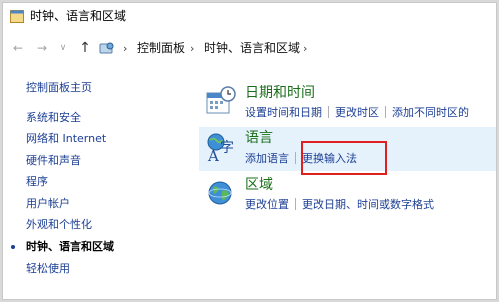 This screenshot has height=302, width=499. I want to click on window-title: 时钟、语言和区域, so click(78, 16).